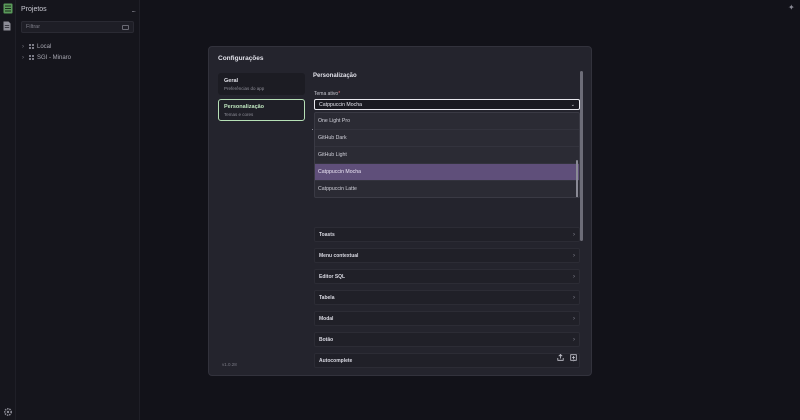  I want to click on project-tree: › Local › SGI - Minaro, so click(46, 52).